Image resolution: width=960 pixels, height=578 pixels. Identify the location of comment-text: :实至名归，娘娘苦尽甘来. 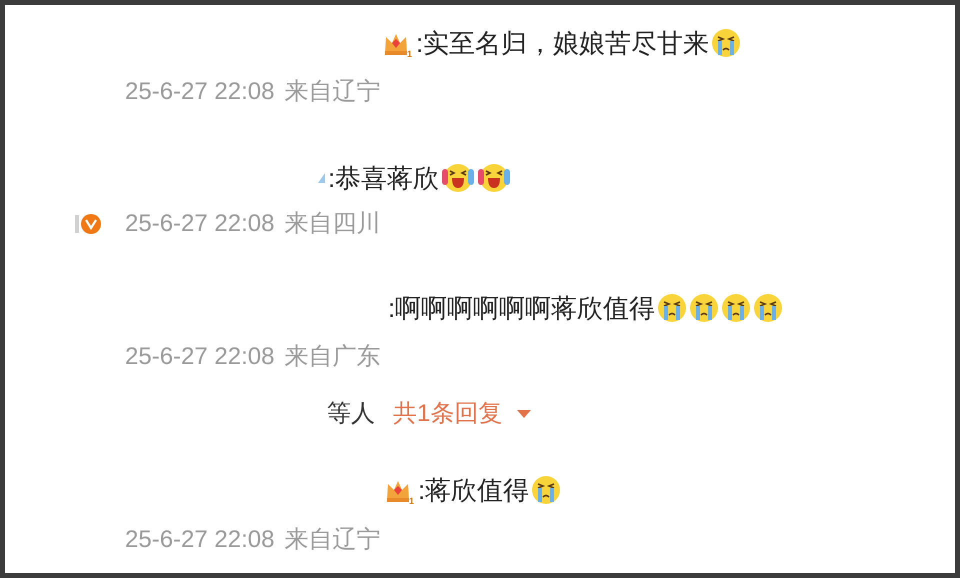
(563, 43).